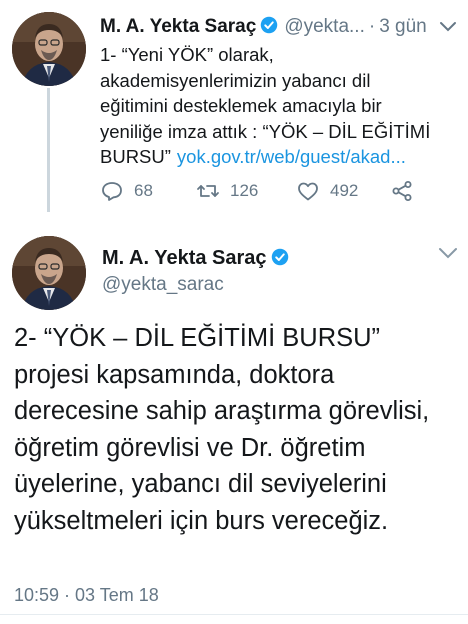  Describe the element at coordinates (48, 150) in the screenshot. I see `thread-line` at that location.